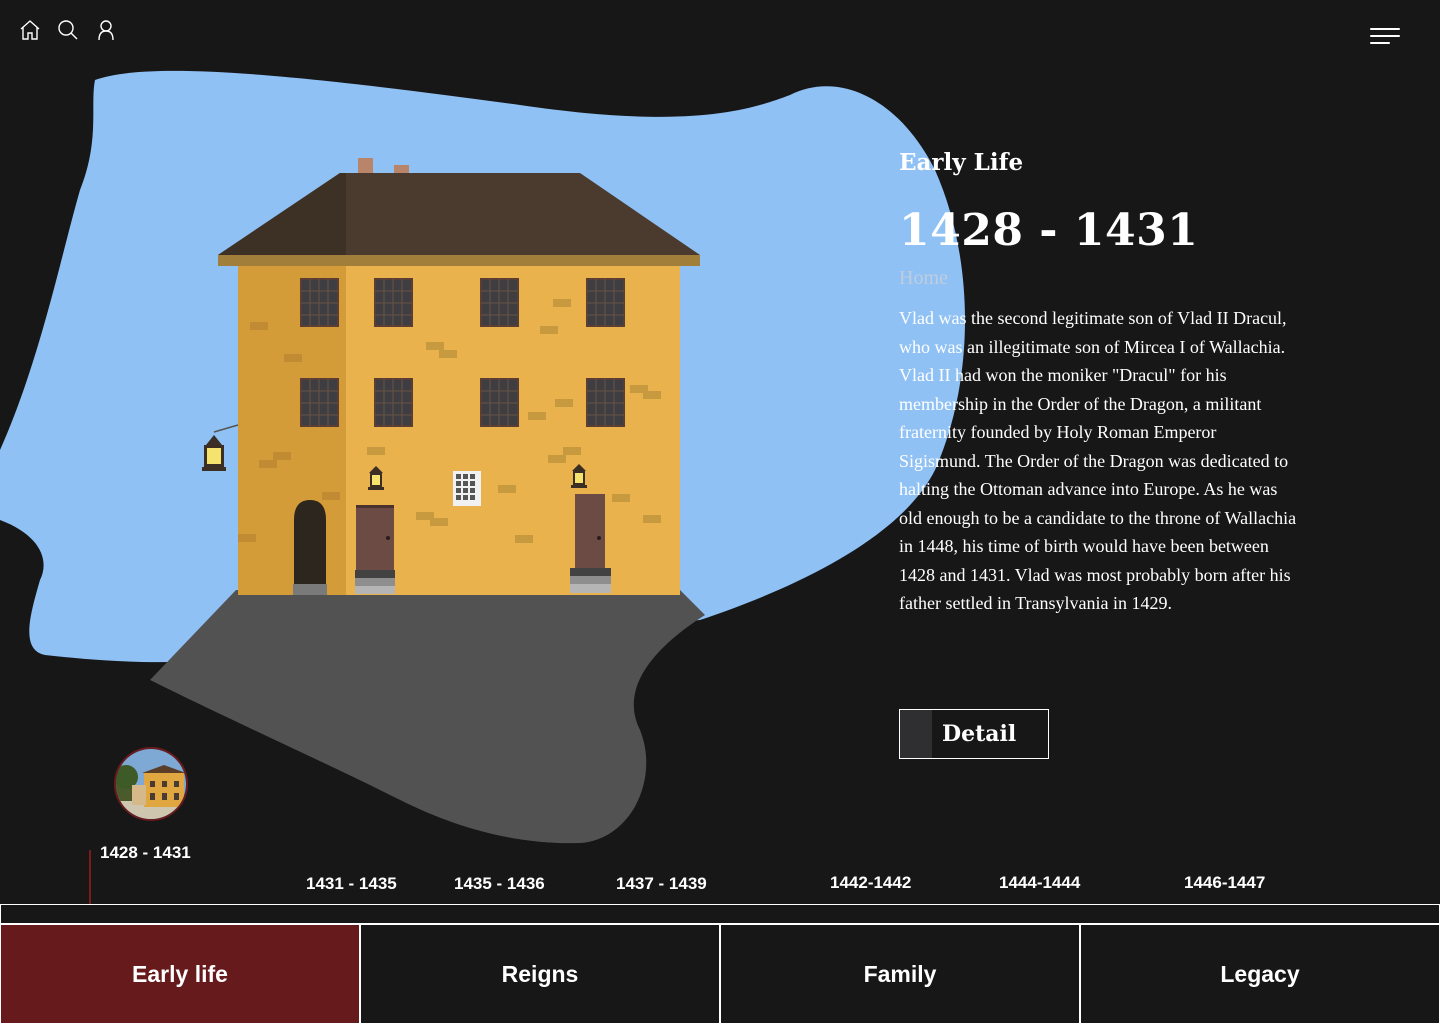  What do you see at coordinates (427, 717) in the screenshot?
I see `road-shape` at bounding box center [427, 717].